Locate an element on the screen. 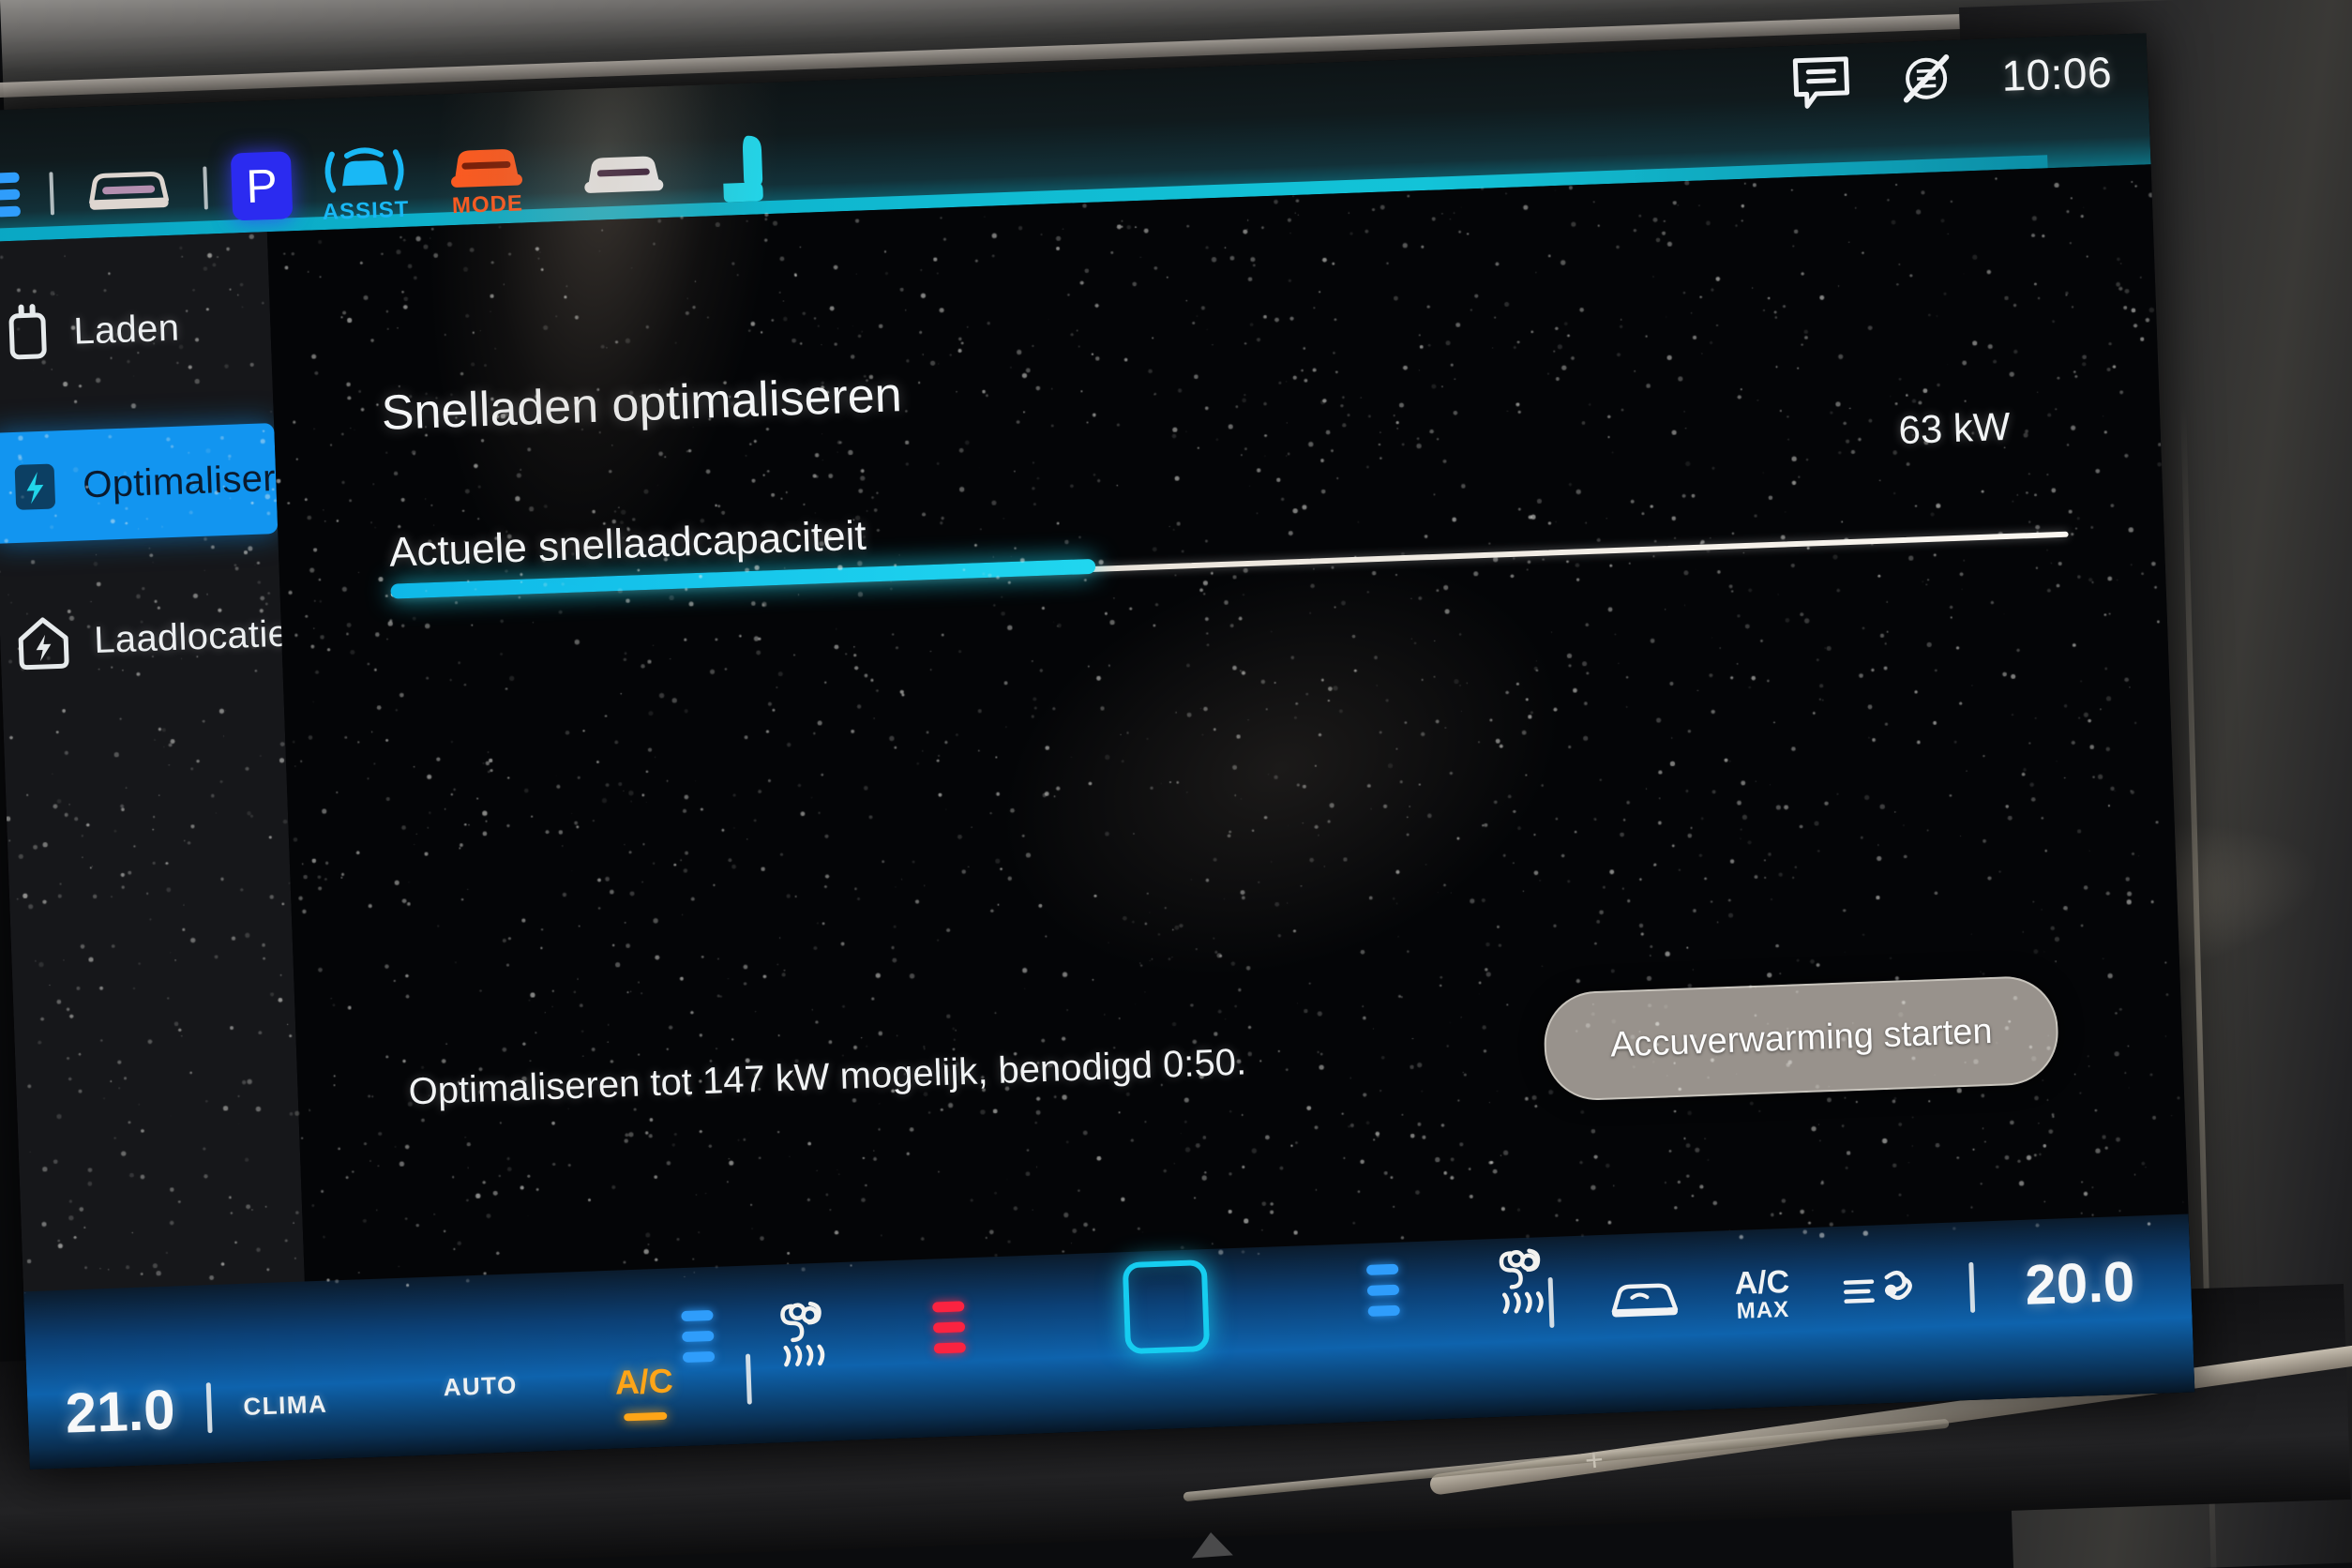 This screenshot has width=2352, height=1568. clock: 10:06 is located at coordinates (2056, 73).